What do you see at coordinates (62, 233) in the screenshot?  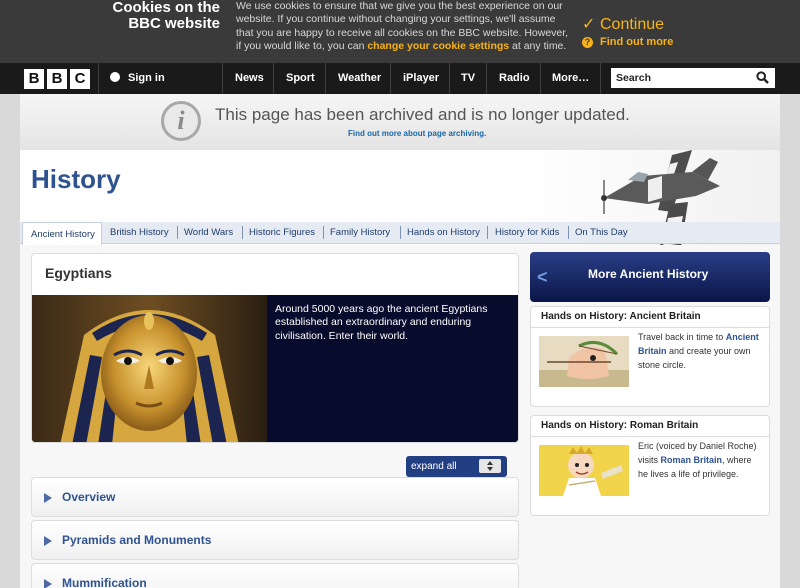 I see `tab-ancient-history: Ancient History` at bounding box center [62, 233].